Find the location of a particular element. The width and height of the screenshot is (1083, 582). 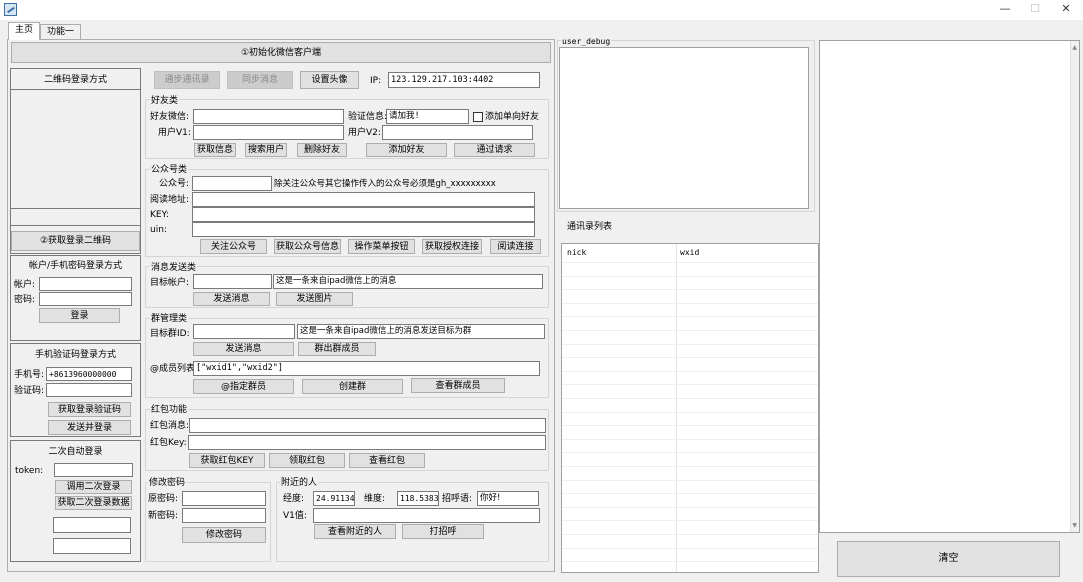

get-info-button: 获取信息 is located at coordinates (215, 150).